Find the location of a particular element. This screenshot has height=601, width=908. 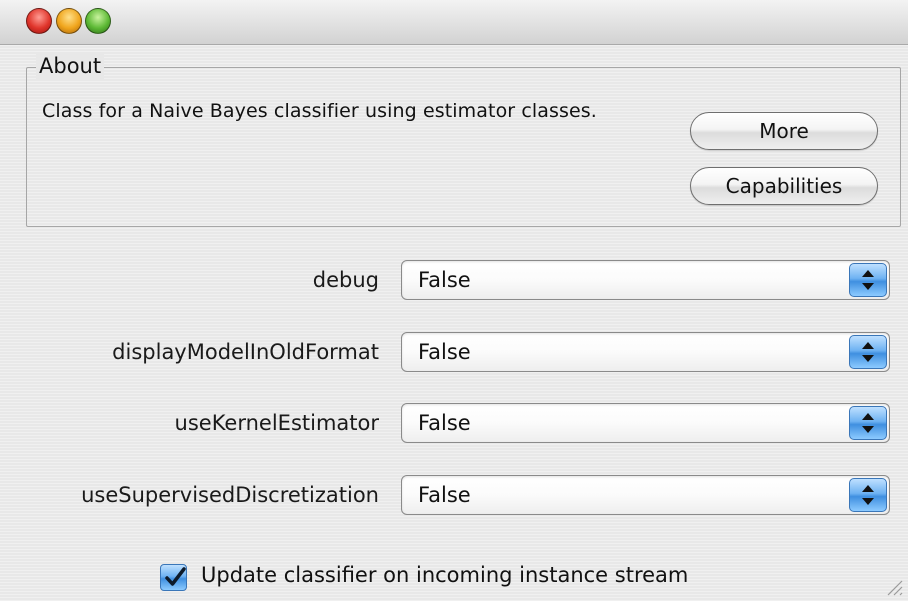

property-label-debug: debug is located at coordinates (345, 280).